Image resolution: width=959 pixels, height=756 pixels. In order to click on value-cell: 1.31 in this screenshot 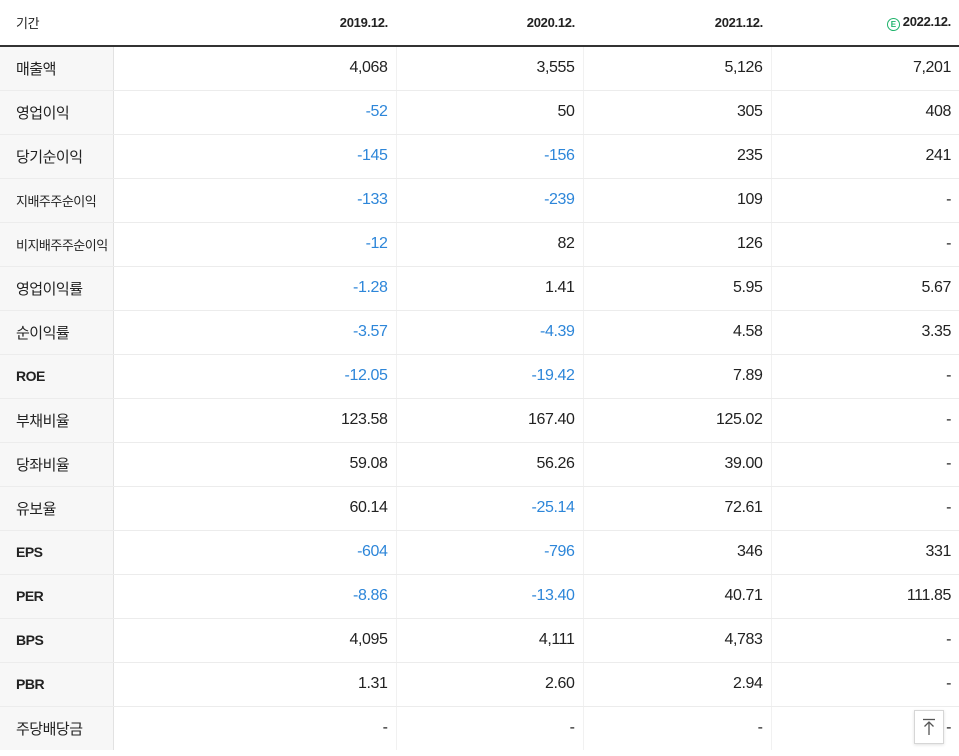, I will do `click(255, 684)`.